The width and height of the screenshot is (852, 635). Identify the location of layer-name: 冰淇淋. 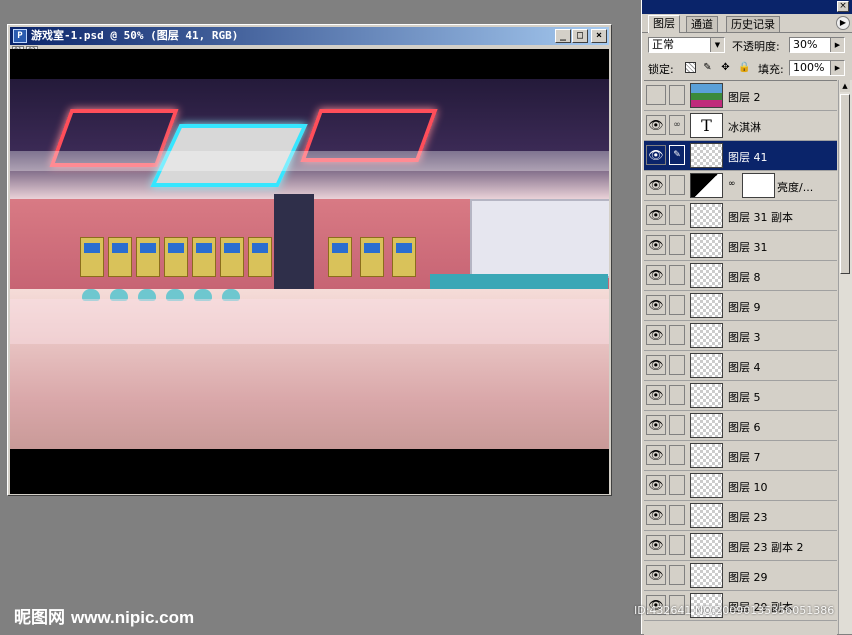
(744, 127).